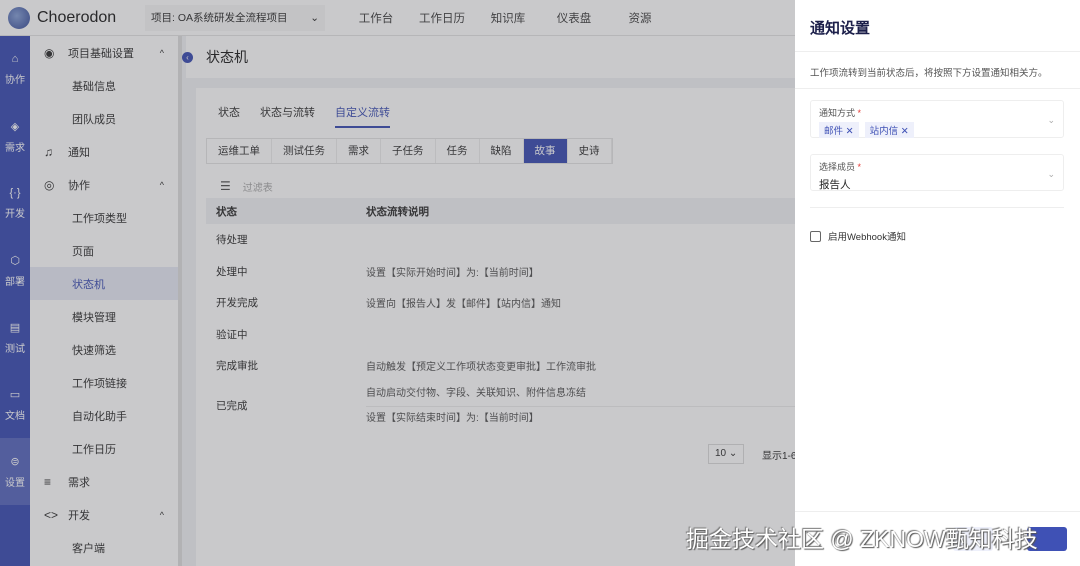 The image size is (1080, 566). What do you see at coordinates (937, 70) in the screenshot?
I see `drawer-description: 工作项流转到当前状态后，将按照下方设置通知相关方。` at bounding box center [937, 70].